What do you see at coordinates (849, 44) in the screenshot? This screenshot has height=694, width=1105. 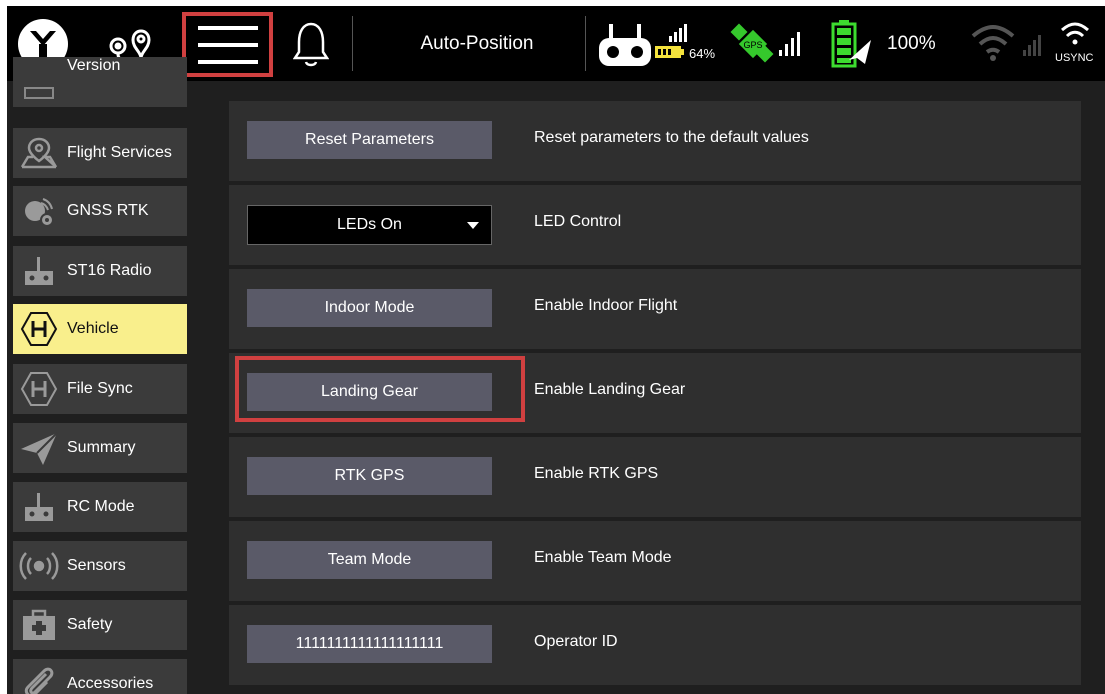 I see `drone-battery-icon` at bounding box center [849, 44].